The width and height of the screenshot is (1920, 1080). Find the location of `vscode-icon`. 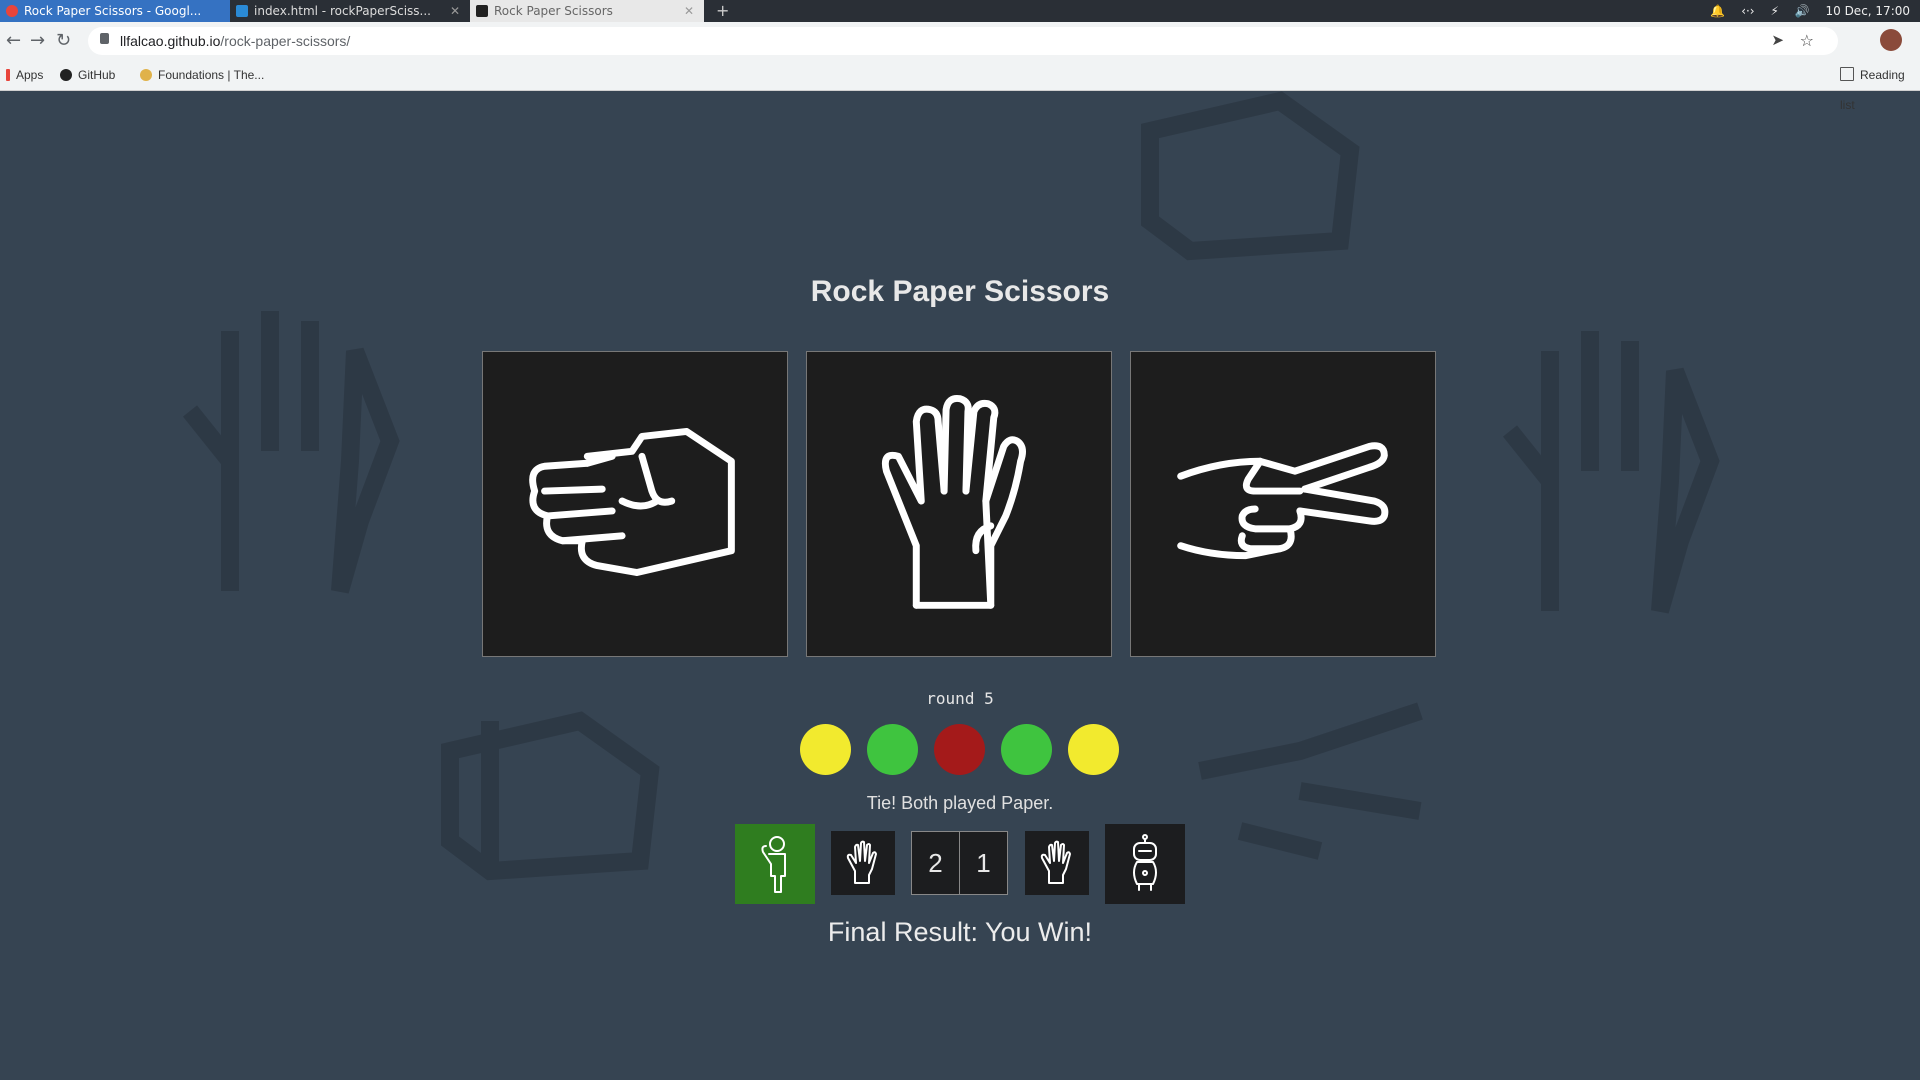

vscode-icon is located at coordinates (242, 11).